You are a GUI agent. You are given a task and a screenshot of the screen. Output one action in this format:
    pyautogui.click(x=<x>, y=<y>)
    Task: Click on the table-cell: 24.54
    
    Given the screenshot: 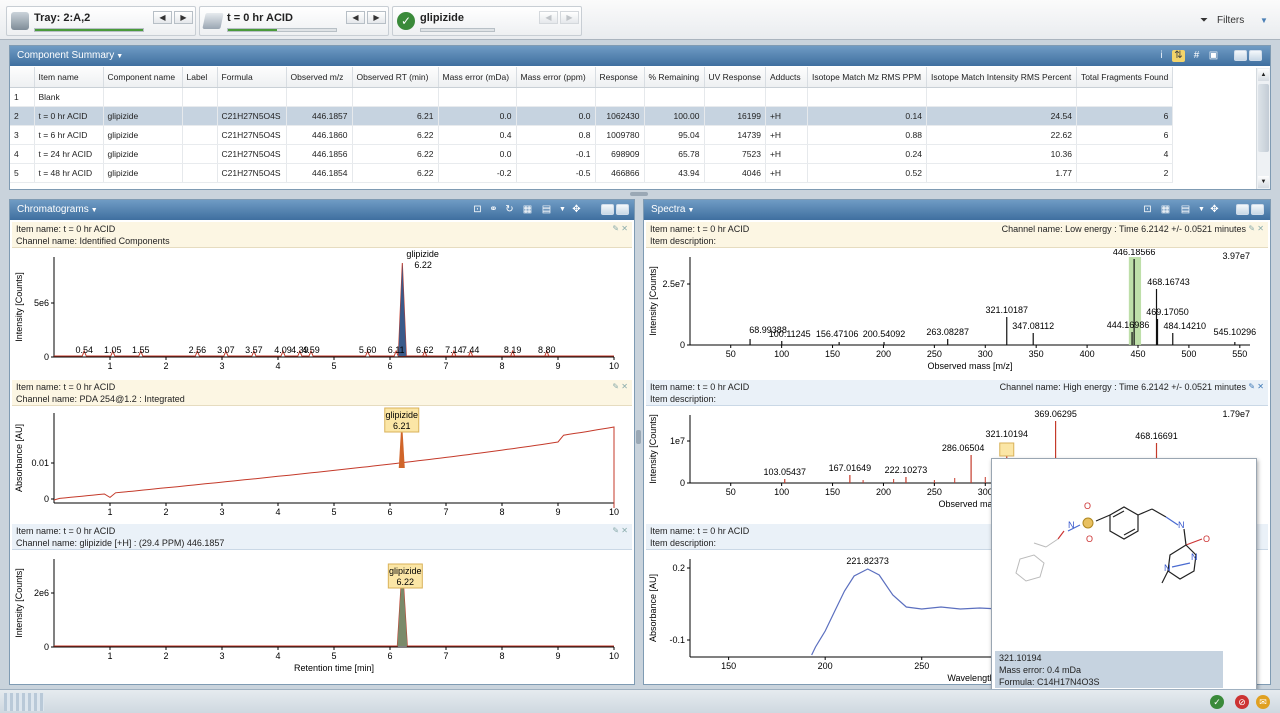 What is the action you would take?
    pyautogui.click(x=1001, y=116)
    